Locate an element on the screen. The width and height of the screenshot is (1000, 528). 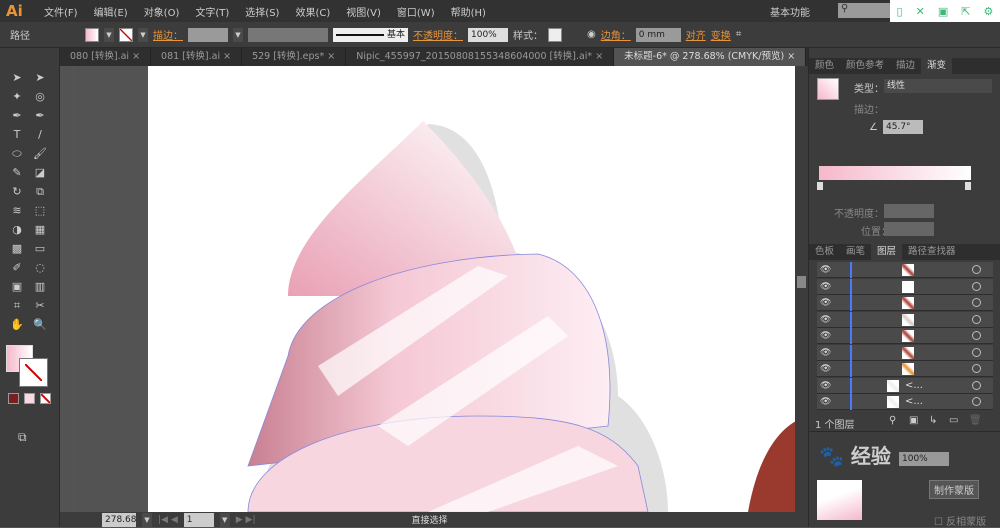
variable-width-field is located at coordinates (288, 34).